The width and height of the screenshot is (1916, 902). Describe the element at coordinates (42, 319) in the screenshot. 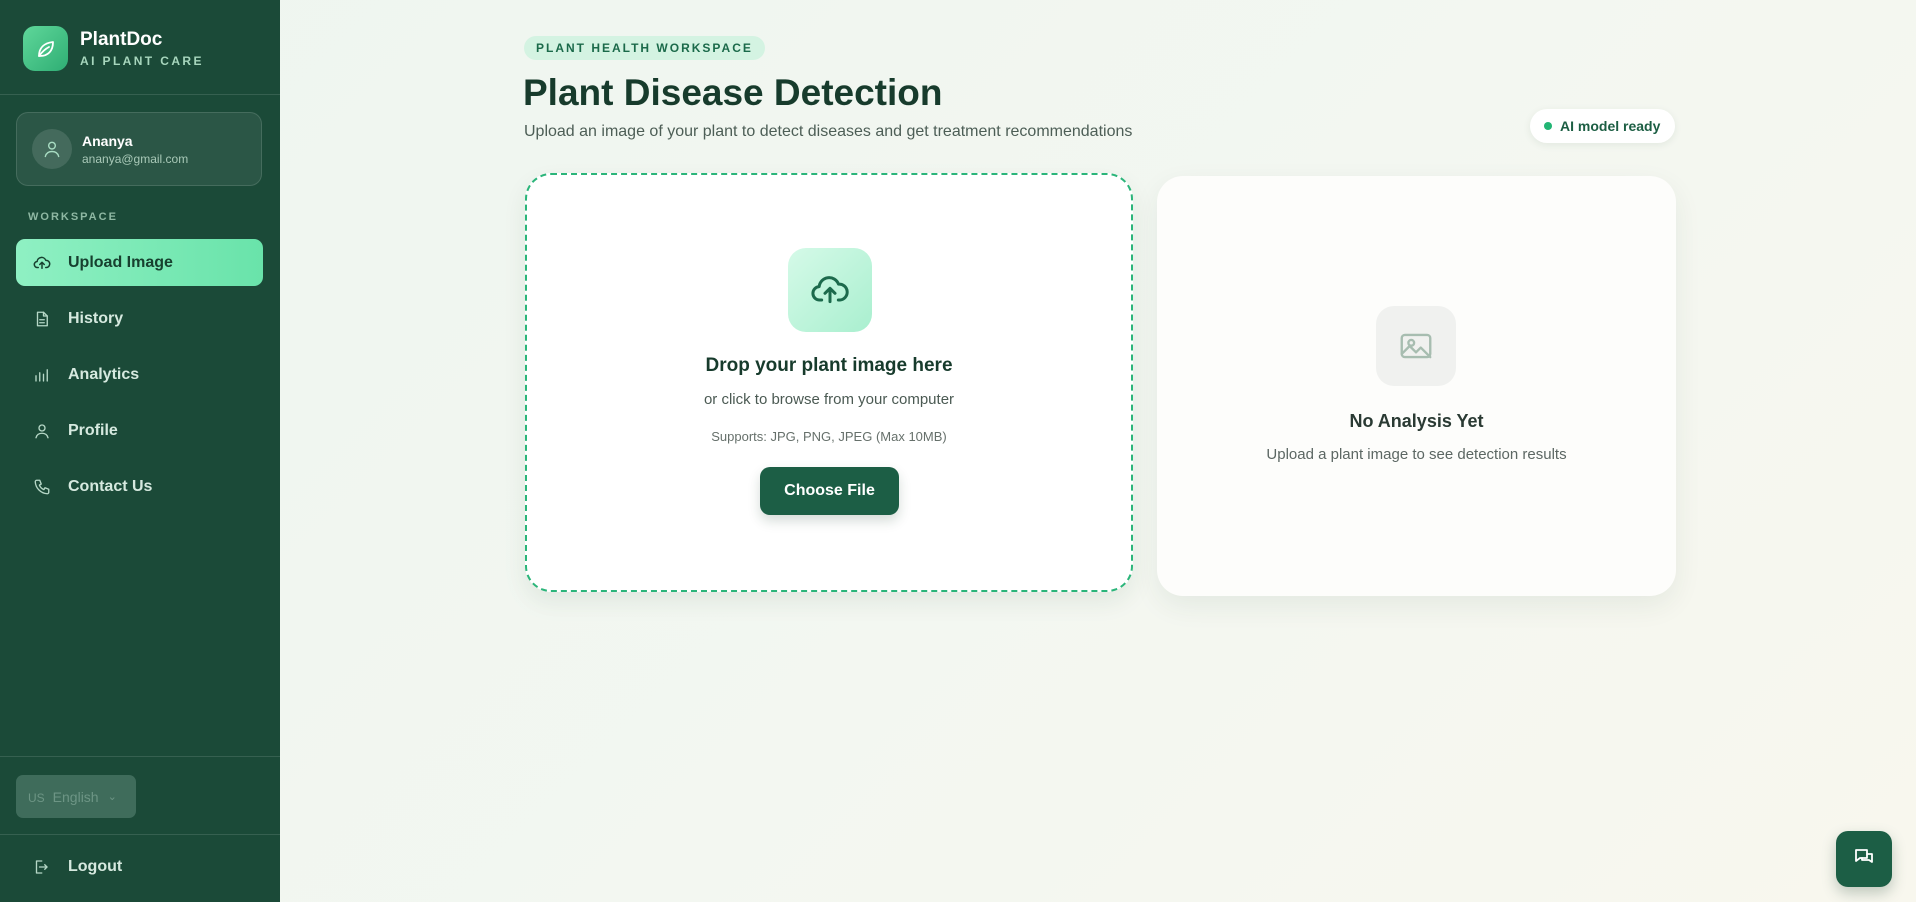

I see `document-icon` at that location.